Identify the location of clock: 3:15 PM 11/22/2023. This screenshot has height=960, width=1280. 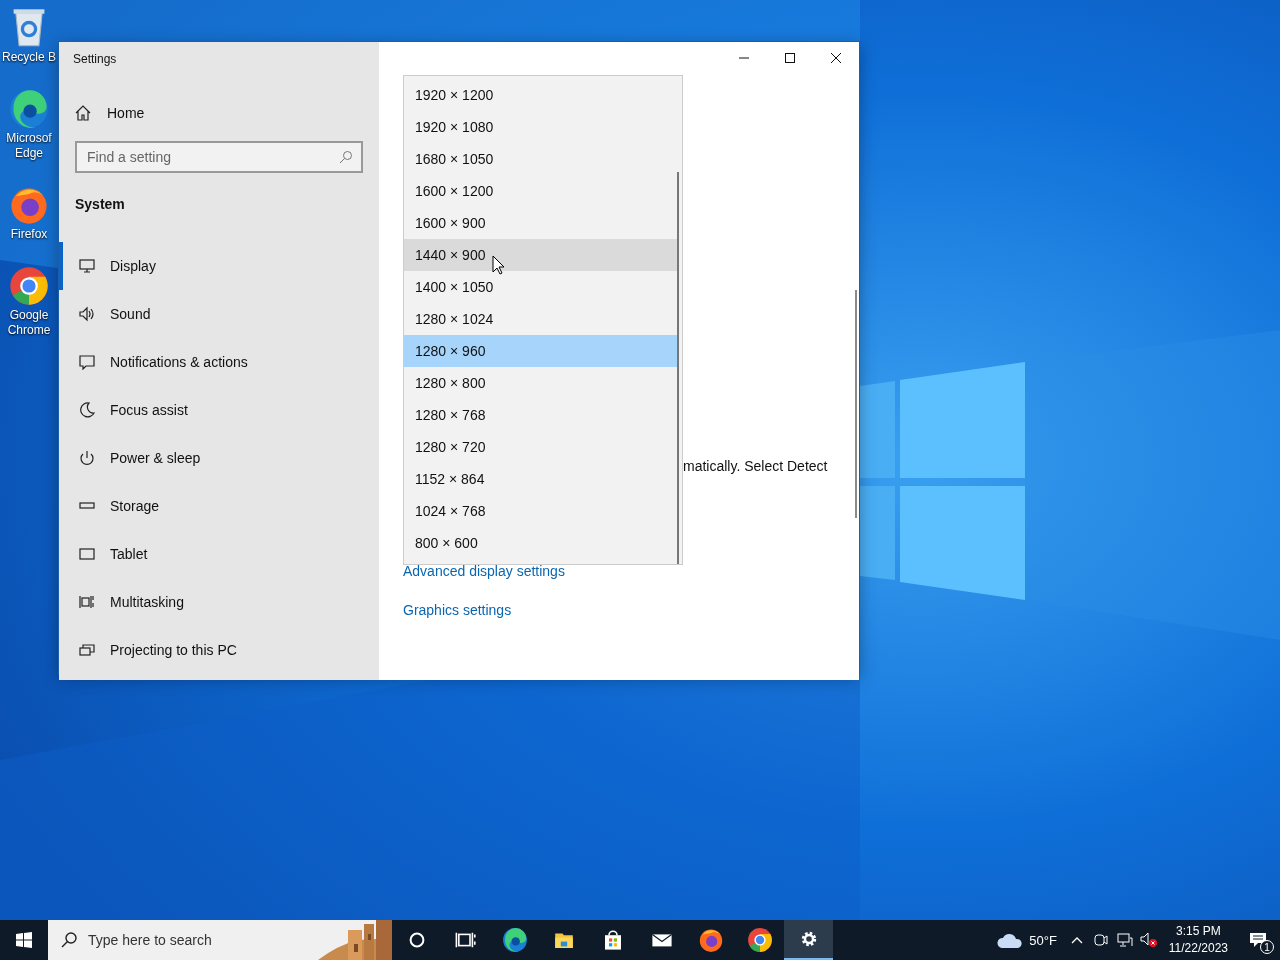
(1198, 940).